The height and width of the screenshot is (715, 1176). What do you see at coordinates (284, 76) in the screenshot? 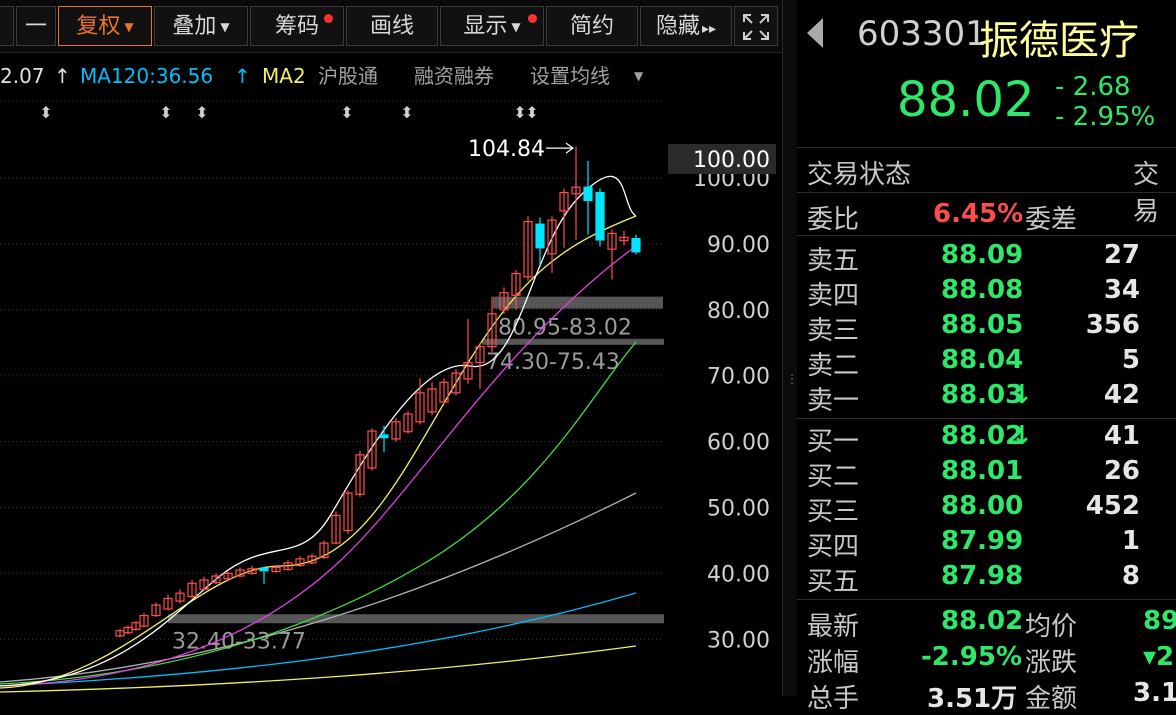
I see `ma2-partial: MA2` at bounding box center [284, 76].